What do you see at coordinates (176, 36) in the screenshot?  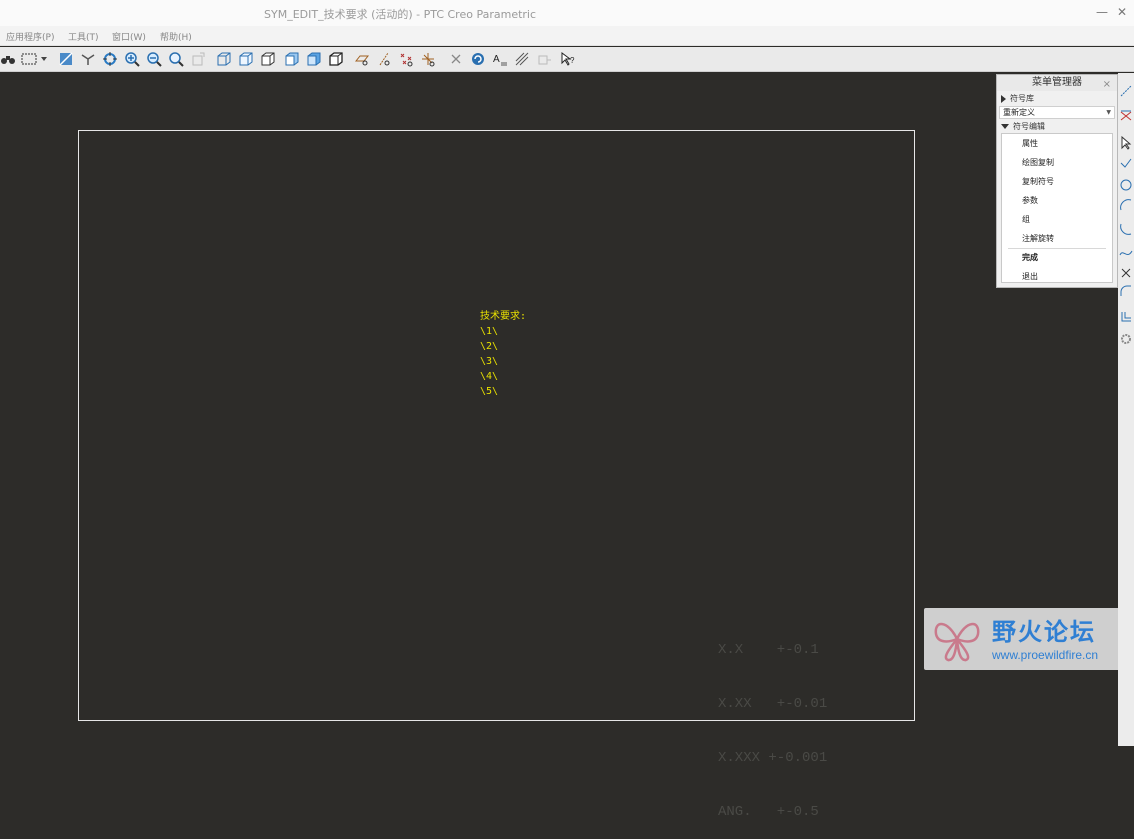 I see `menu-help: 帮助(H)` at bounding box center [176, 36].